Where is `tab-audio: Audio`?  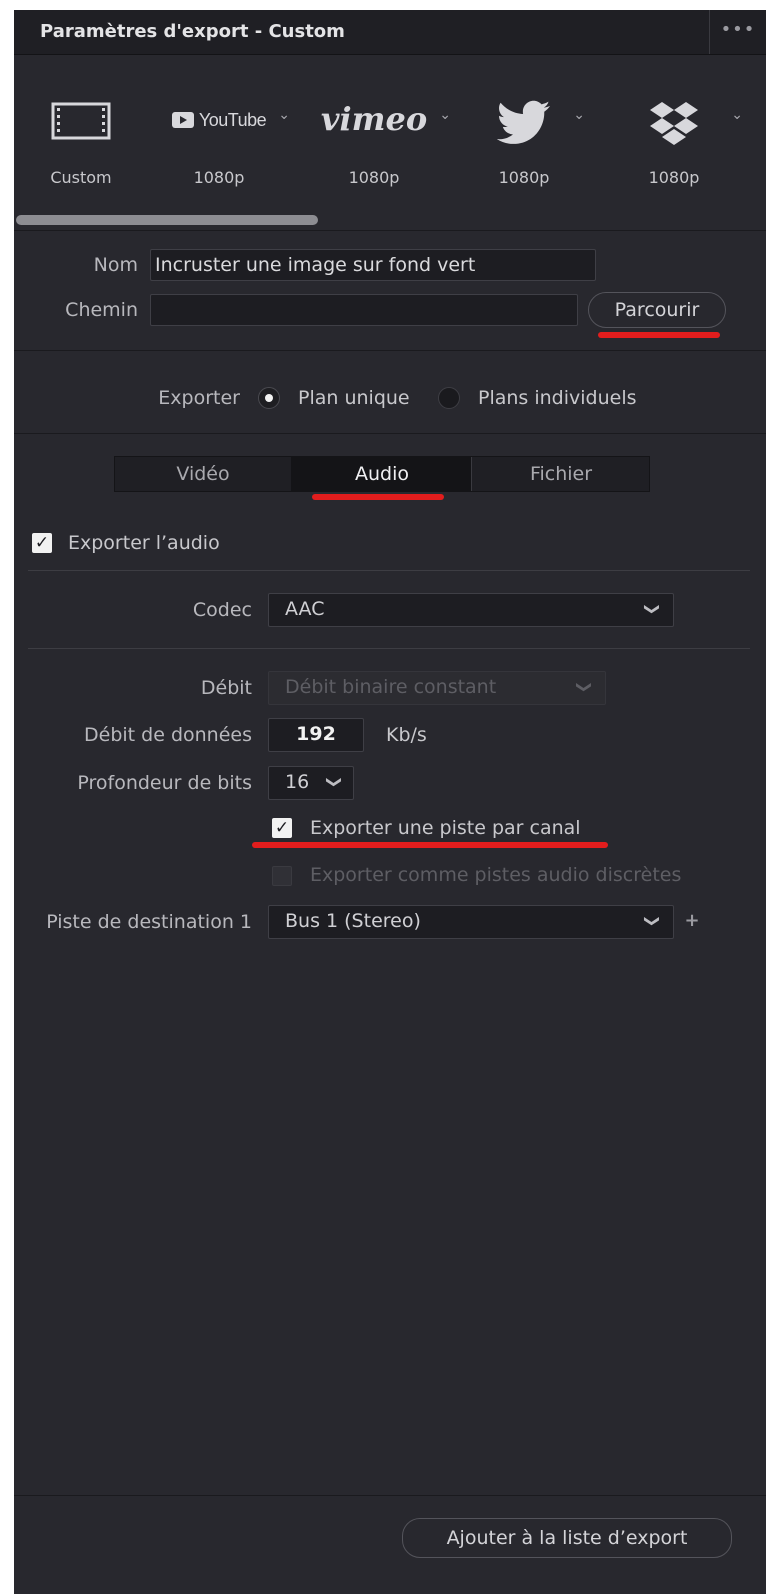
tab-audio: Audio is located at coordinates (381, 474).